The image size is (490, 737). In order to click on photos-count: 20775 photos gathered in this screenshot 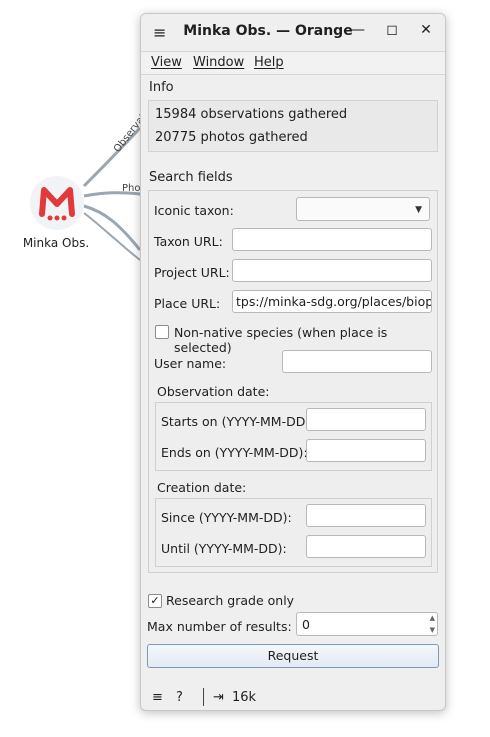, I will do `click(231, 137)`.